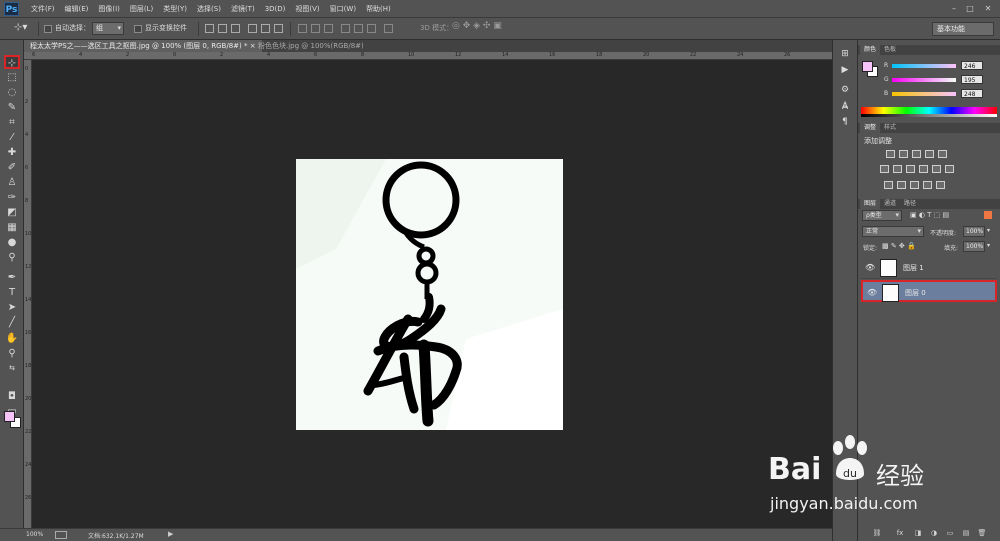  Describe the element at coordinates (12, 153) in the screenshot. I see `healing-brush-tool-icon: ✚` at that location.